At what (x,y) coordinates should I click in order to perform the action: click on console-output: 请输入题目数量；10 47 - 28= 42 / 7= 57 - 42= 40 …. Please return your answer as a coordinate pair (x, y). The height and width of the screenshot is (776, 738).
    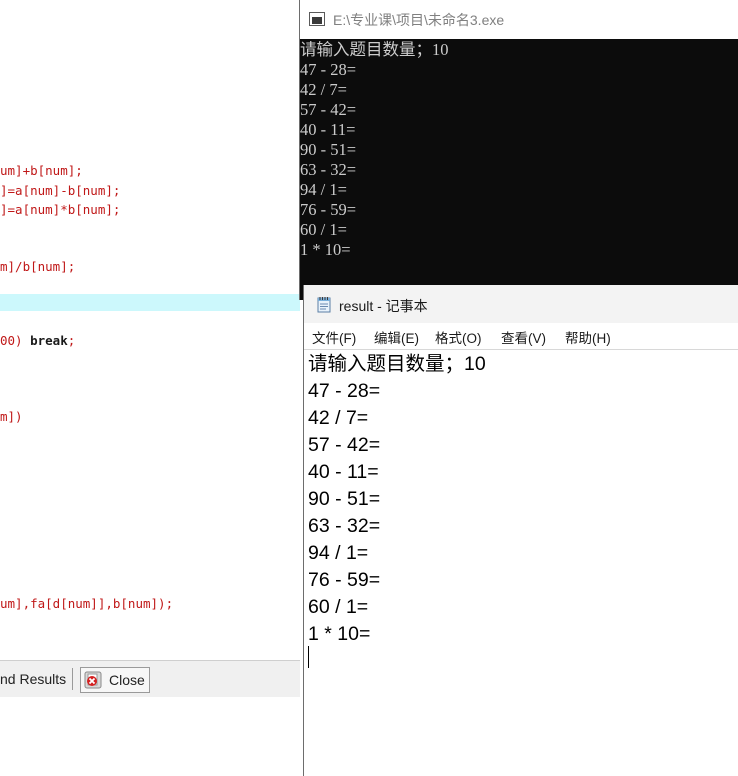
    Looking at the image, I should click on (374, 150).